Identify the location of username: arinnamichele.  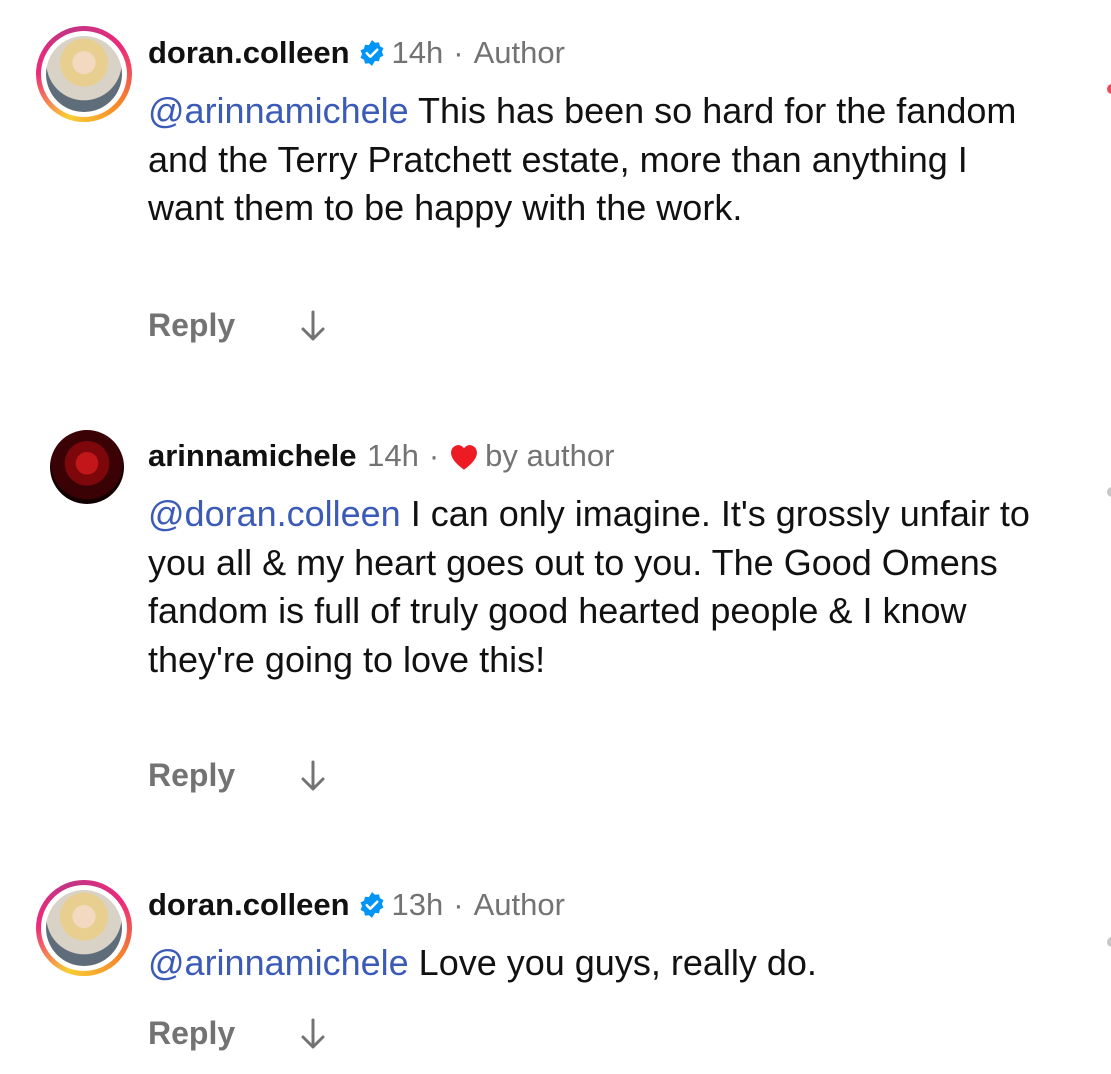
(252, 455).